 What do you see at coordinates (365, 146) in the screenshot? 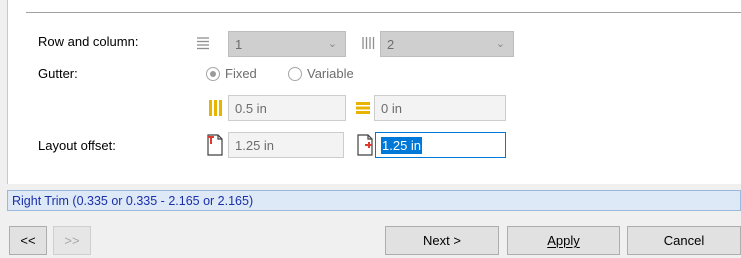
I see `page-offset-right-icon` at bounding box center [365, 146].